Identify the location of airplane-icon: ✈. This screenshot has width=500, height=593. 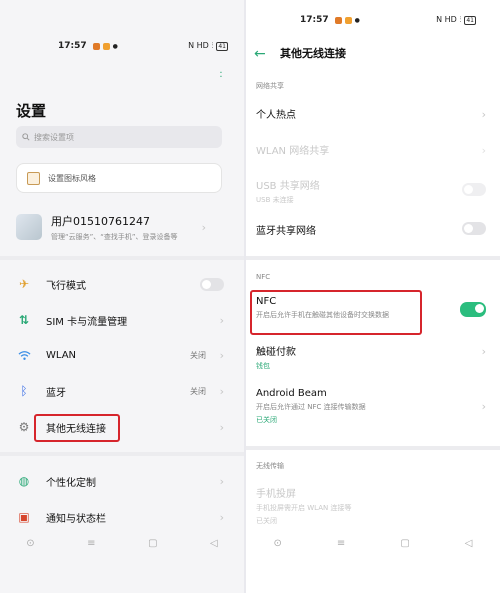
(24, 284).